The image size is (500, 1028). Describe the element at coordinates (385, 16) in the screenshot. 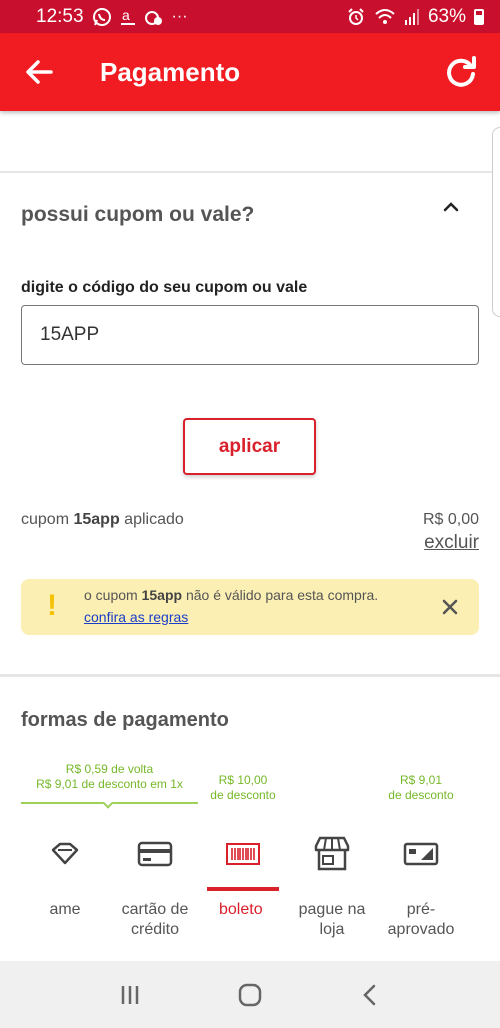

I see `wifi-icon` at that location.